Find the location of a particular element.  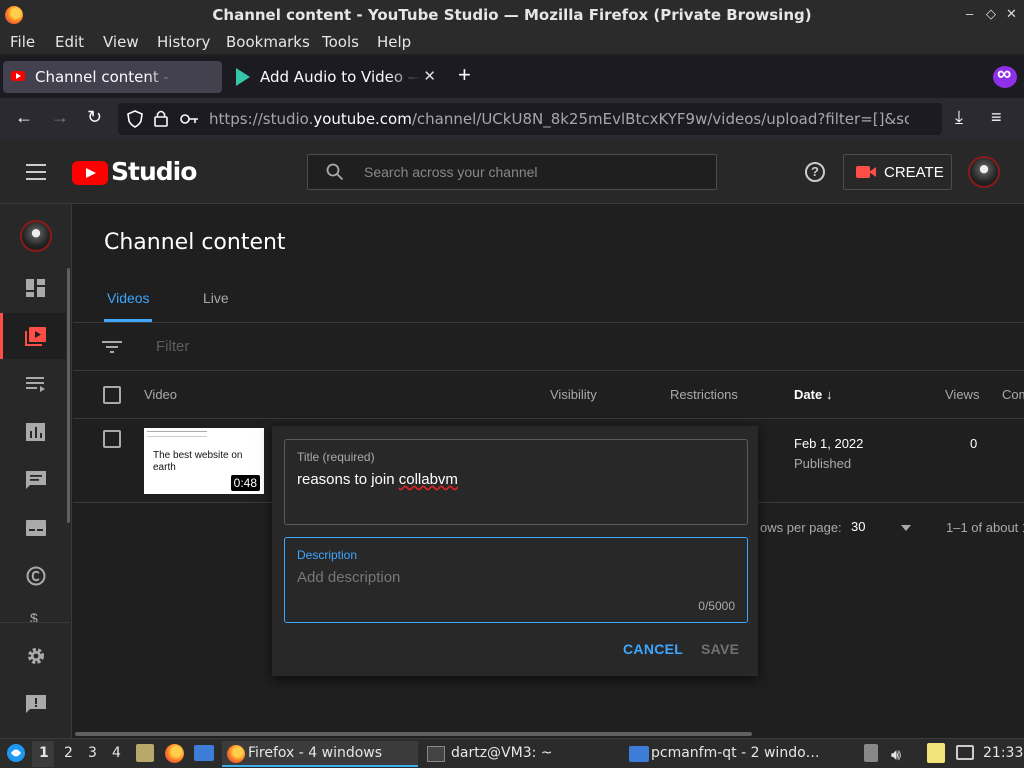

workspace-2: 2 is located at coordinates (68, 753).